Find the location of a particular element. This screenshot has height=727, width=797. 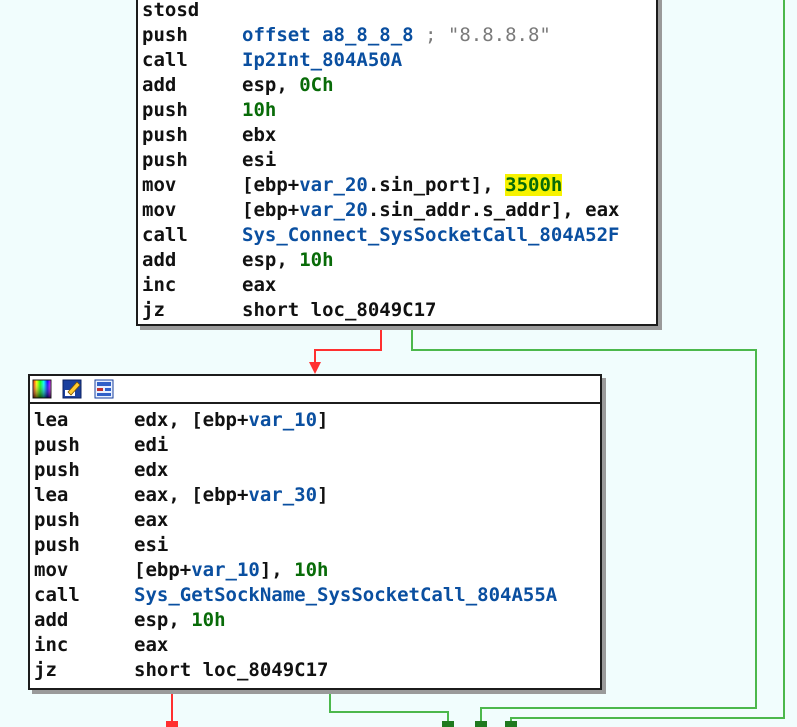

instruction-operands: offset a8_8_8_8 ; "8.8.8.8" is located at coordinates (396, 35).